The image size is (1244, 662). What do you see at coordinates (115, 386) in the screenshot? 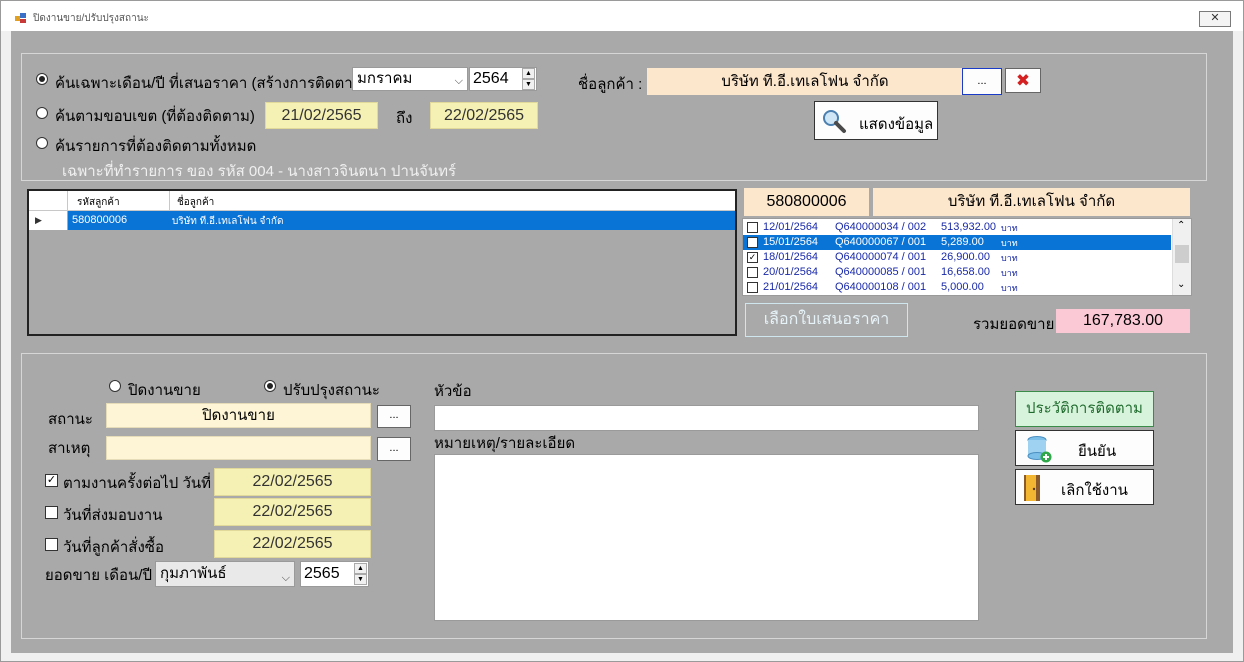
I see `radio-close-job` at bounding box center [115, 386].